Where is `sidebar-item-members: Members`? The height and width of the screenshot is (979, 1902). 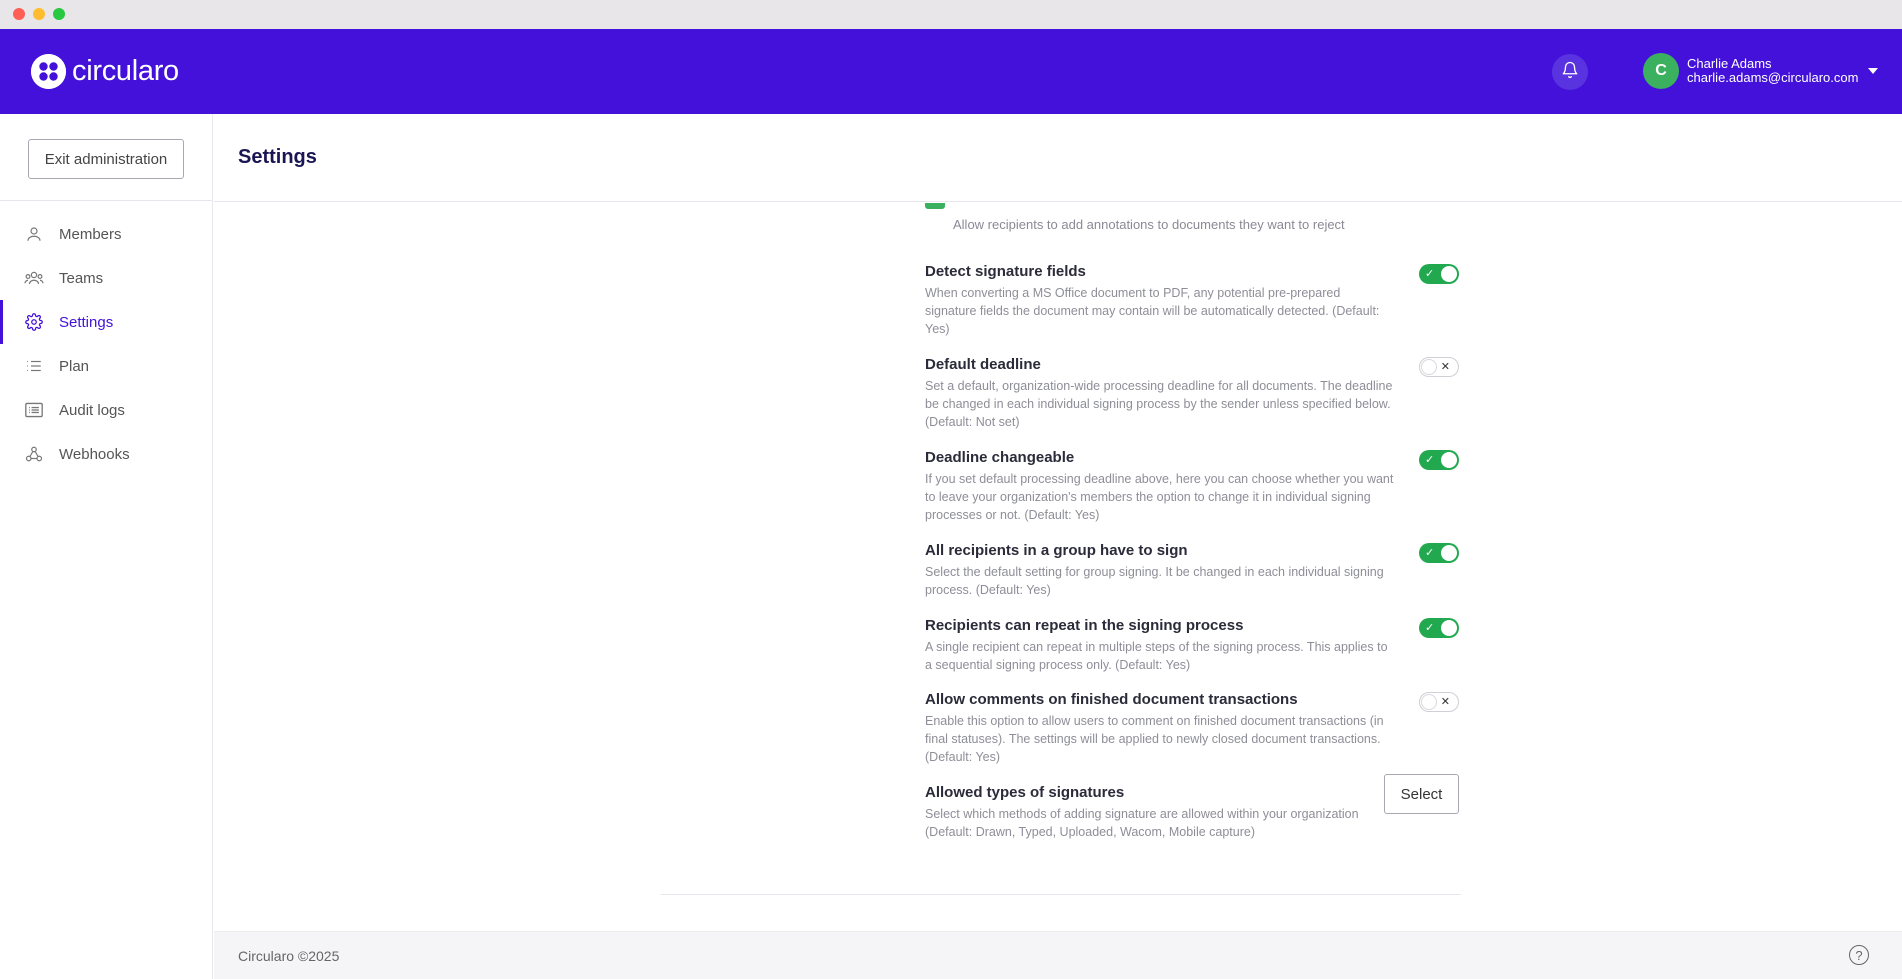
sidebar-item-members: Members is located at coordinates (106, 234).